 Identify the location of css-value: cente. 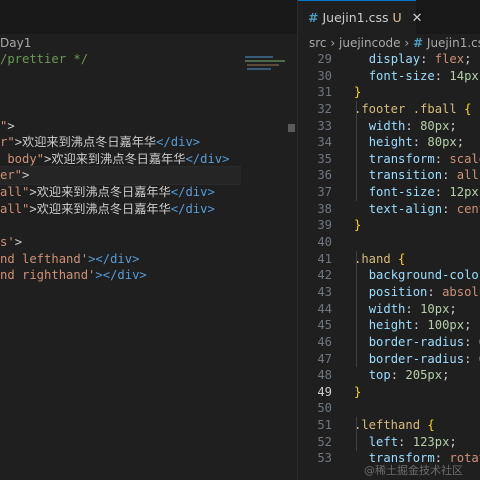
(468, 208).